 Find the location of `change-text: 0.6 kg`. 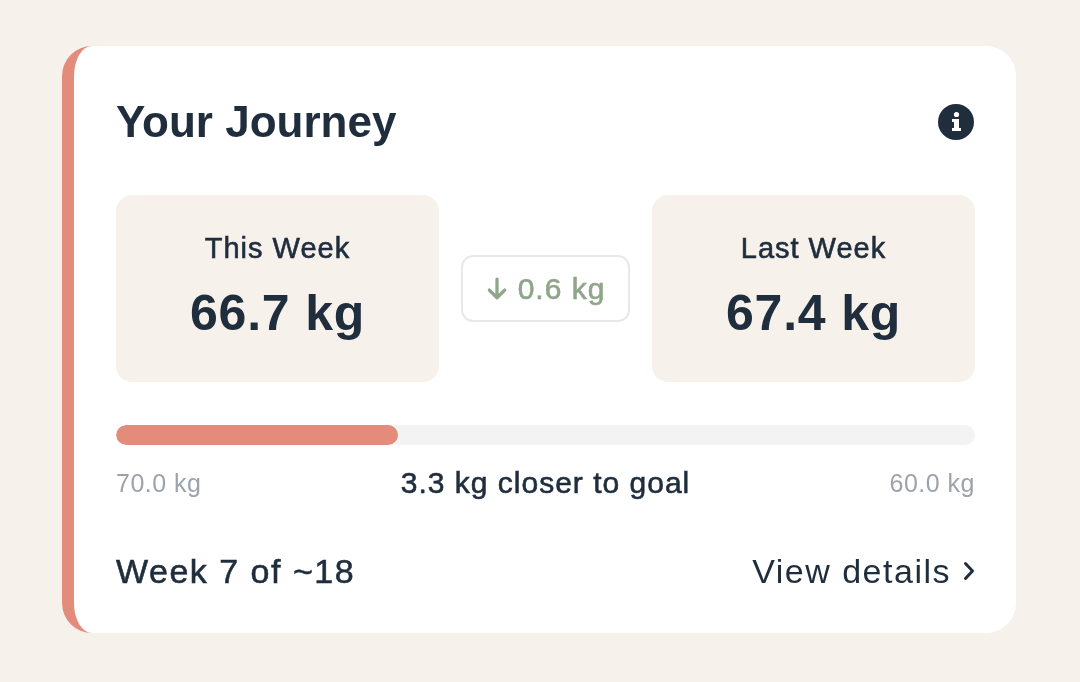

change-text: 0.6 kg is located at coordinates (561, 288).